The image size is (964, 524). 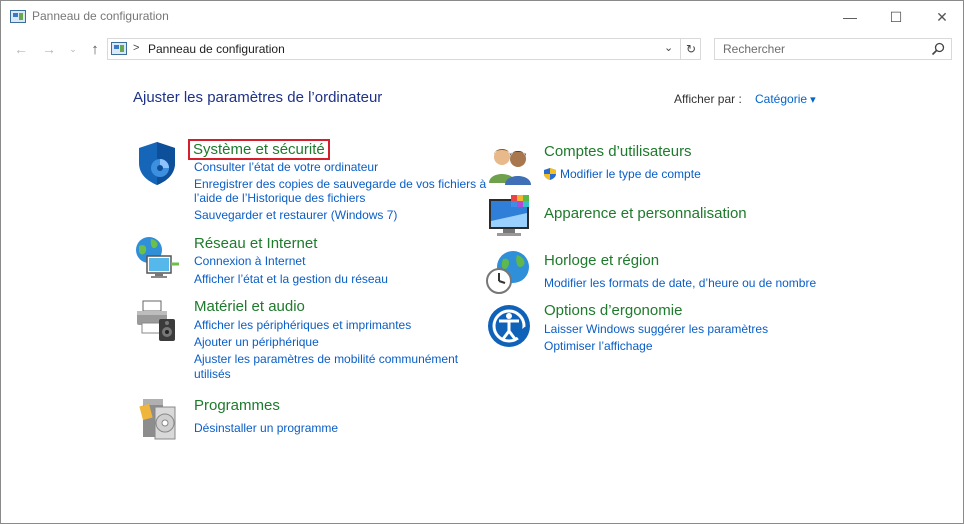 I want to click on monitor-palette-icon, so click(x=509, y=215).